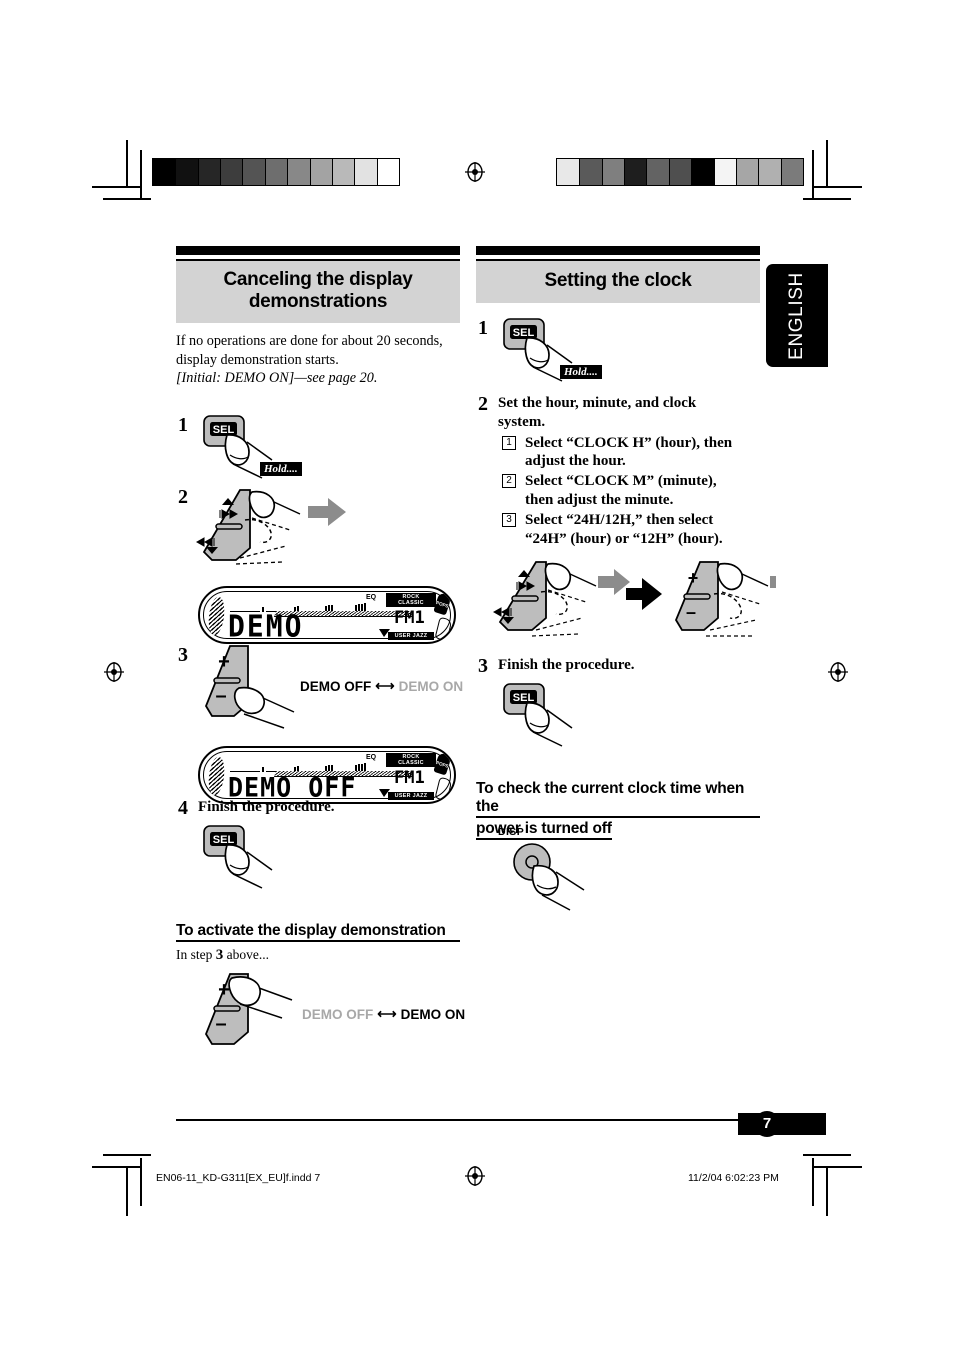 This screenshot has height=1351, width=954. I want to click on calibration-bar-left, so click(276, 172).